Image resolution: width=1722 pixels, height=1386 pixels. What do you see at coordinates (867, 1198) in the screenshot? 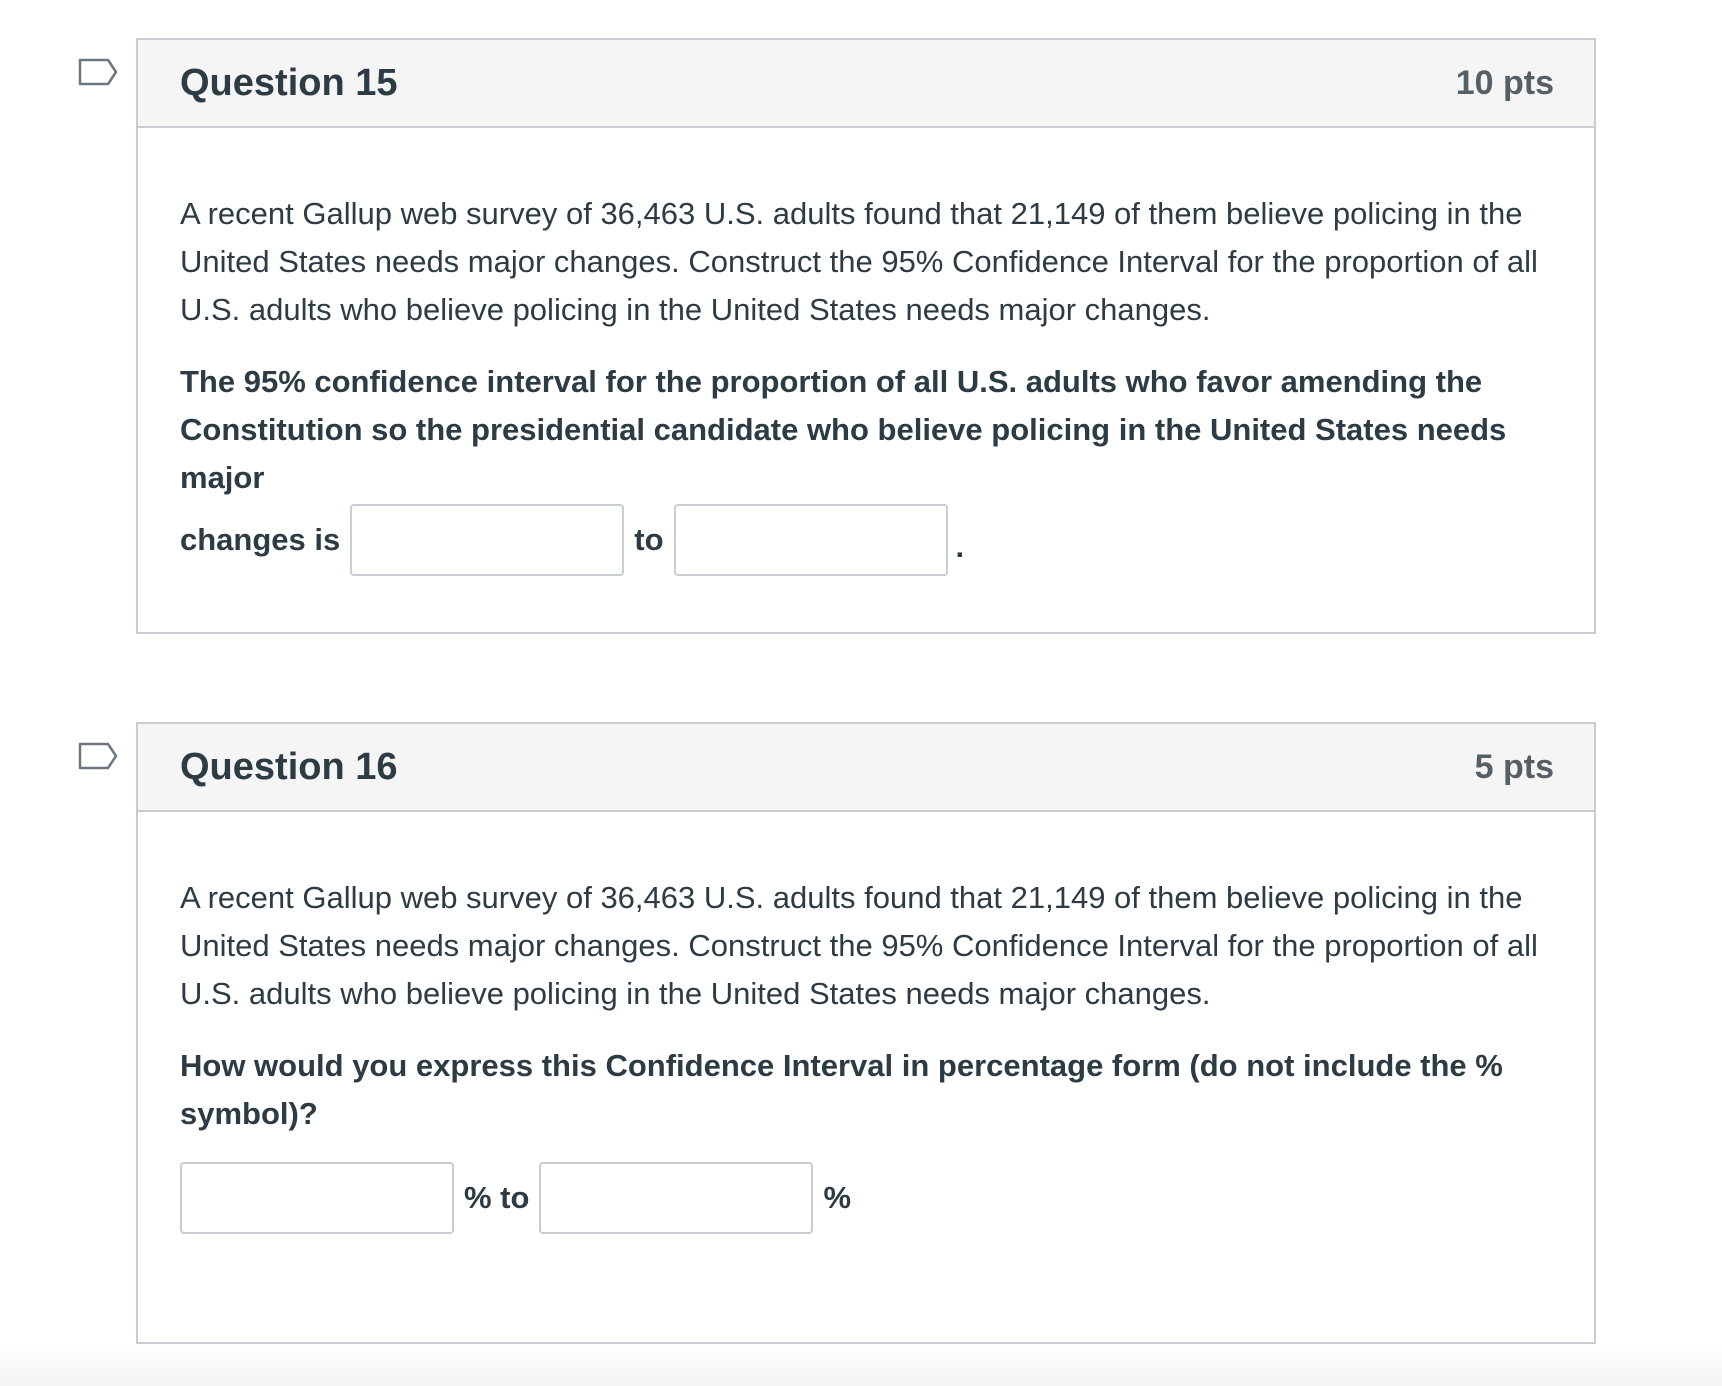
I see `question-16-answer-row: % to %` at bounding box center [867, 1198].